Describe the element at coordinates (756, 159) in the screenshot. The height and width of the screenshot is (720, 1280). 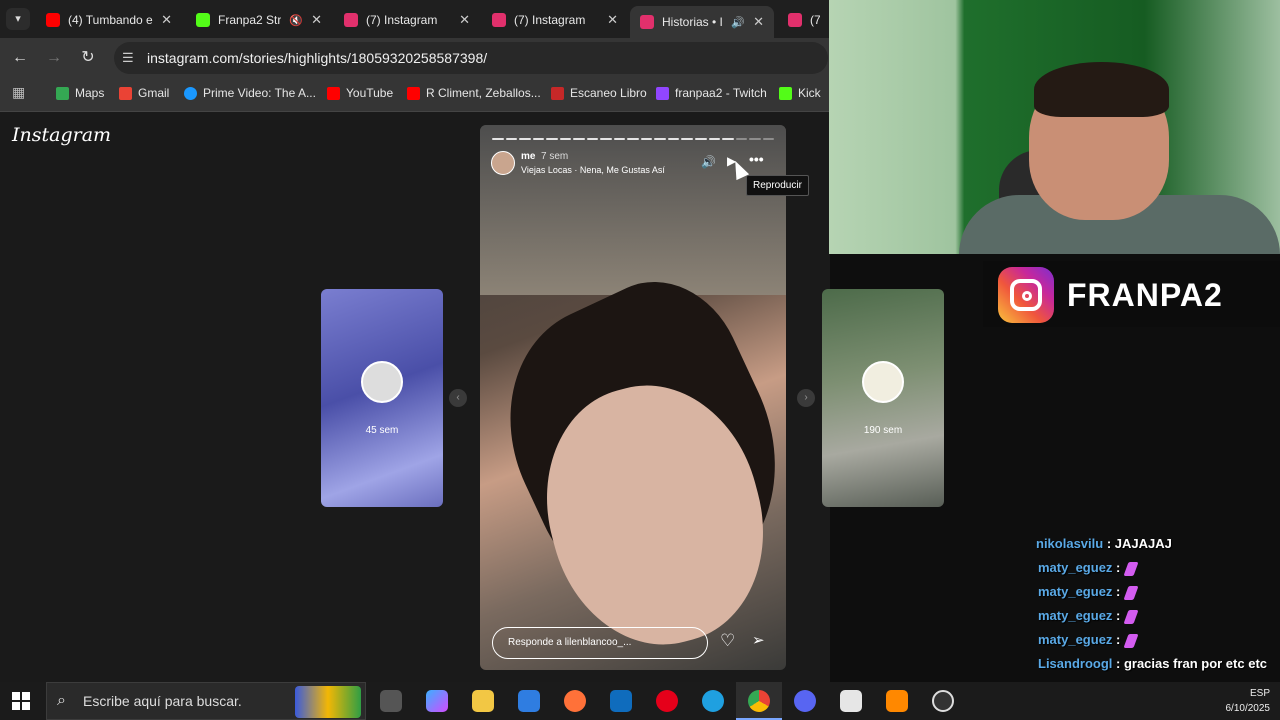
I see `more-options-icon: •••` at that location.